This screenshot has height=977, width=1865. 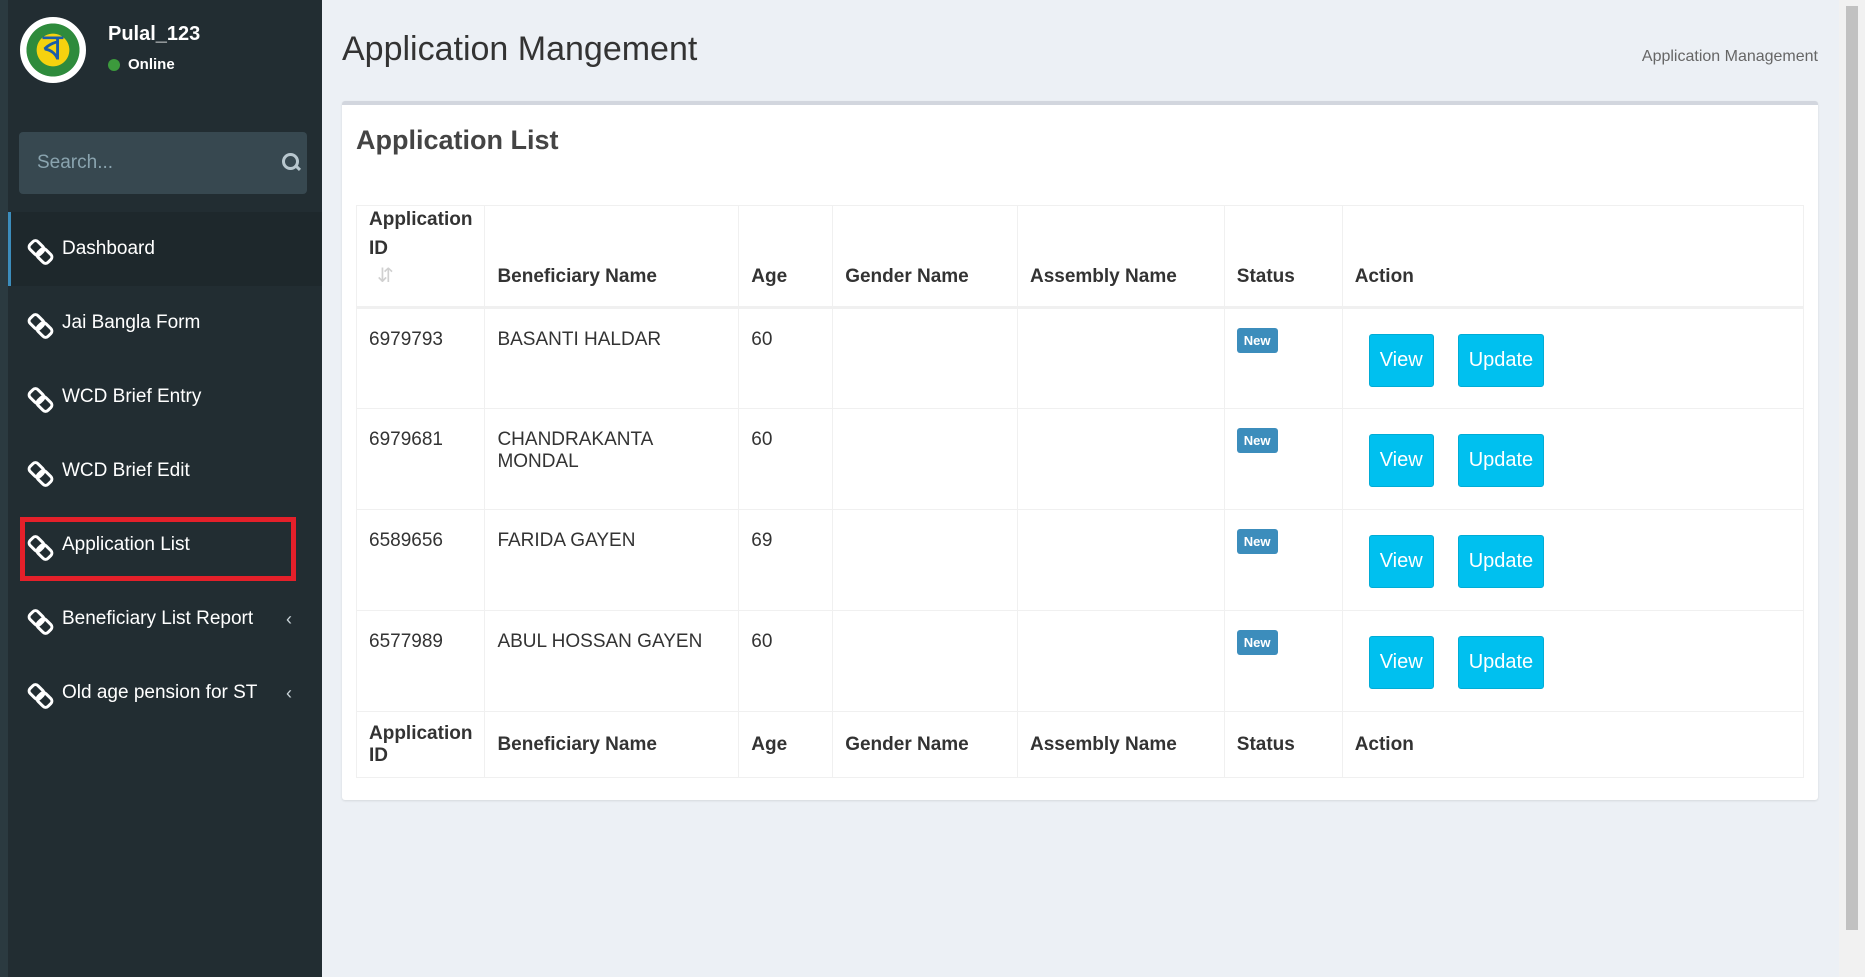 What do you see at coordinates (1730, 57) in the screenshot?
I see `breadcrumb: Application Management` at bounding box center [1730, 57].